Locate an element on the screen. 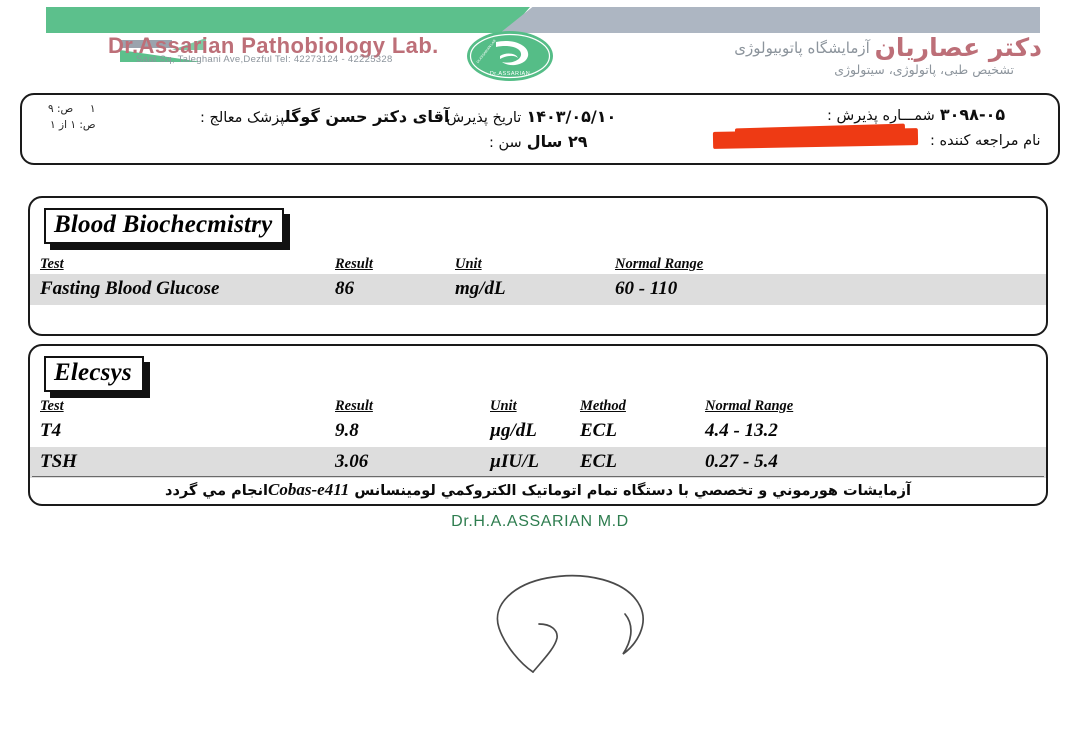 The image size is (1080, 729). lab-name-fa-prefix: آزمایشگاه پاتوبیولوژی is located at coordinates (802, 48).